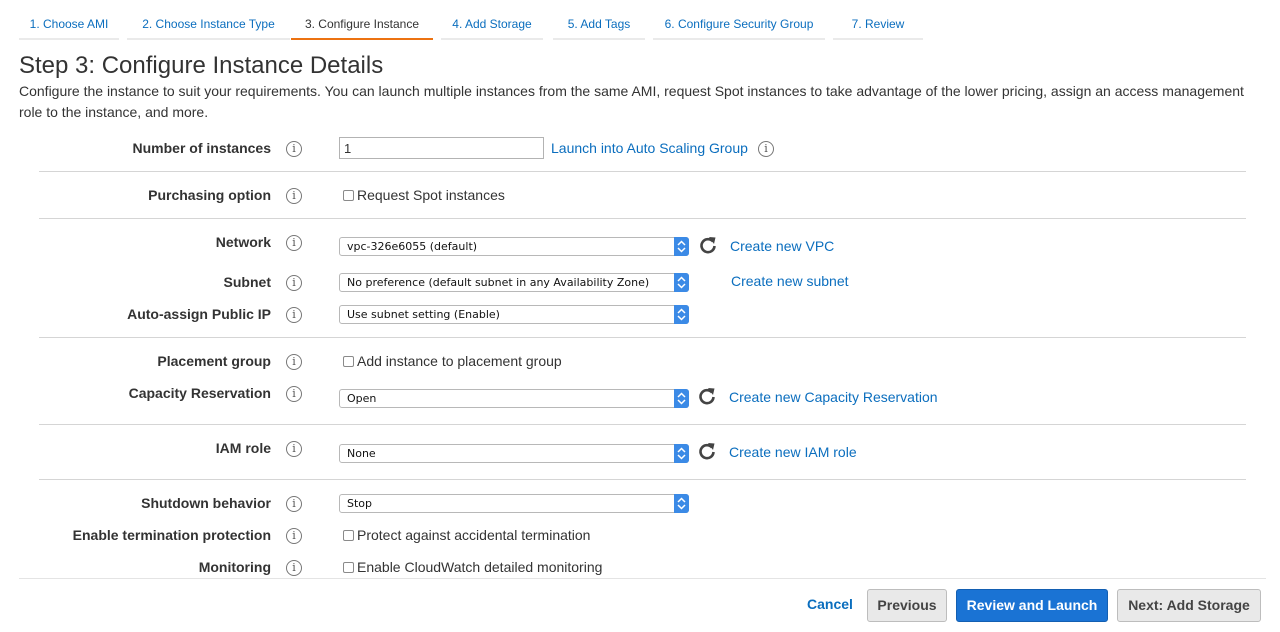  I want to click on label-monitoring: Monitoring, so click(234, 567).